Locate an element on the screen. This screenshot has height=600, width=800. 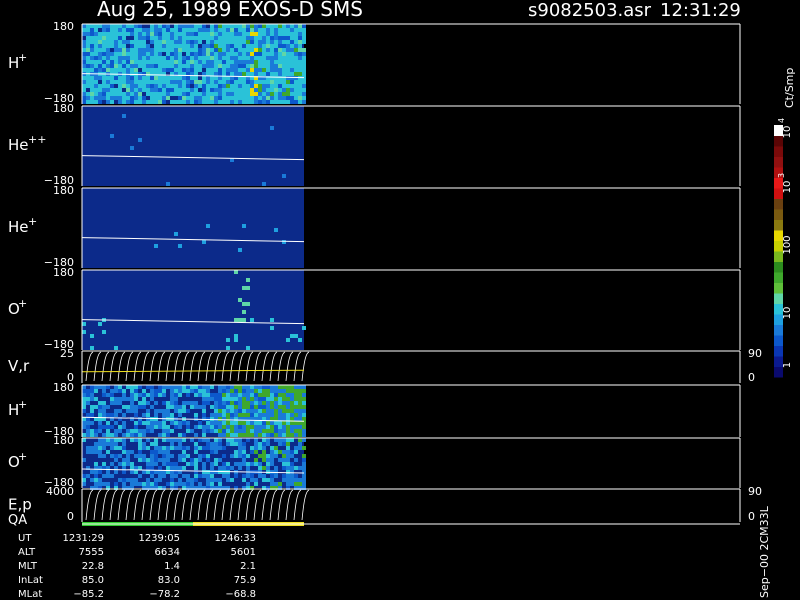
colorbar-tick: 100 is located at coordinates (787, 244).